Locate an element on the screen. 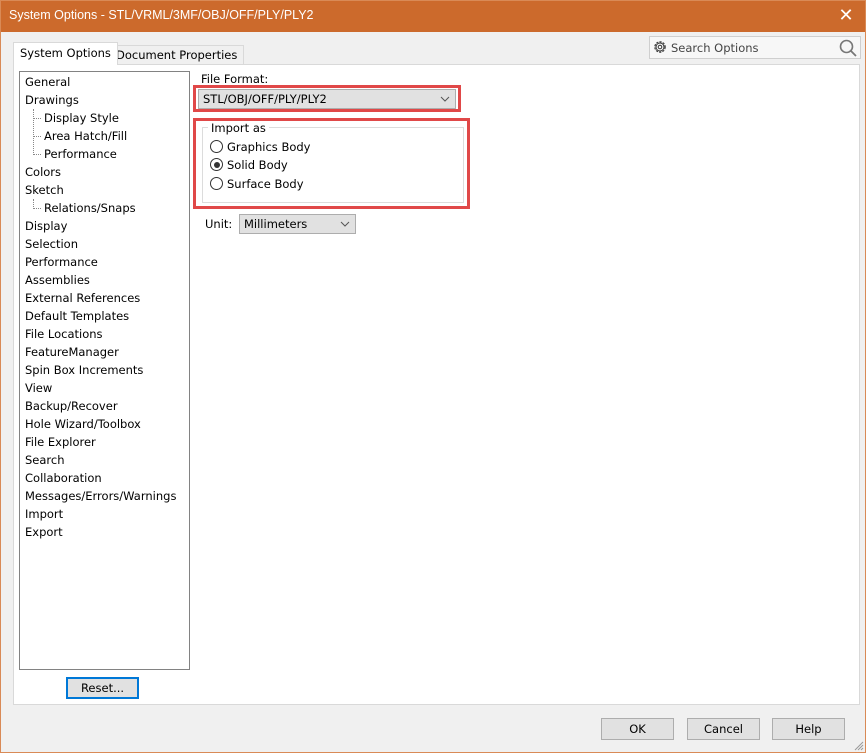 The image size is (866, 753). tree-item-backup-recover: Backup/Recover is located at coordinates (71, 406).